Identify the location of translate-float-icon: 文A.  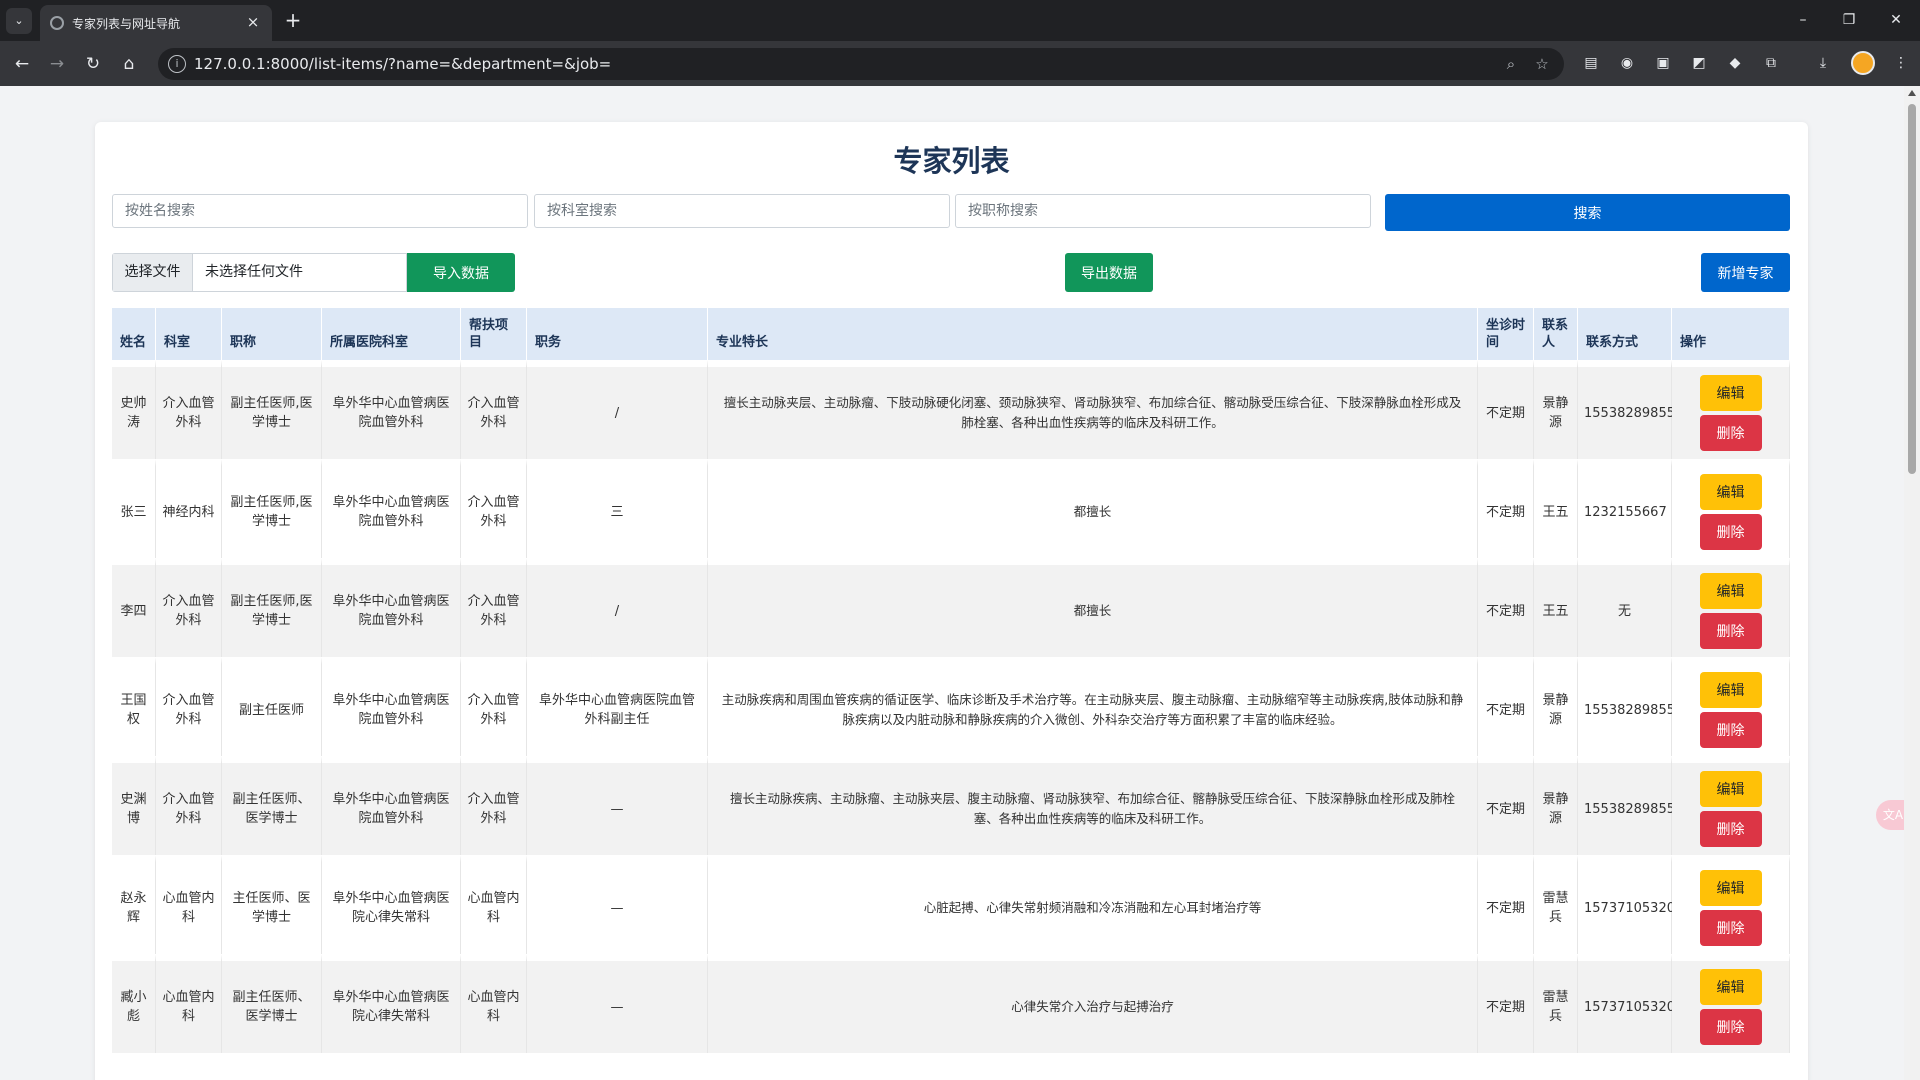
(1890, 815).